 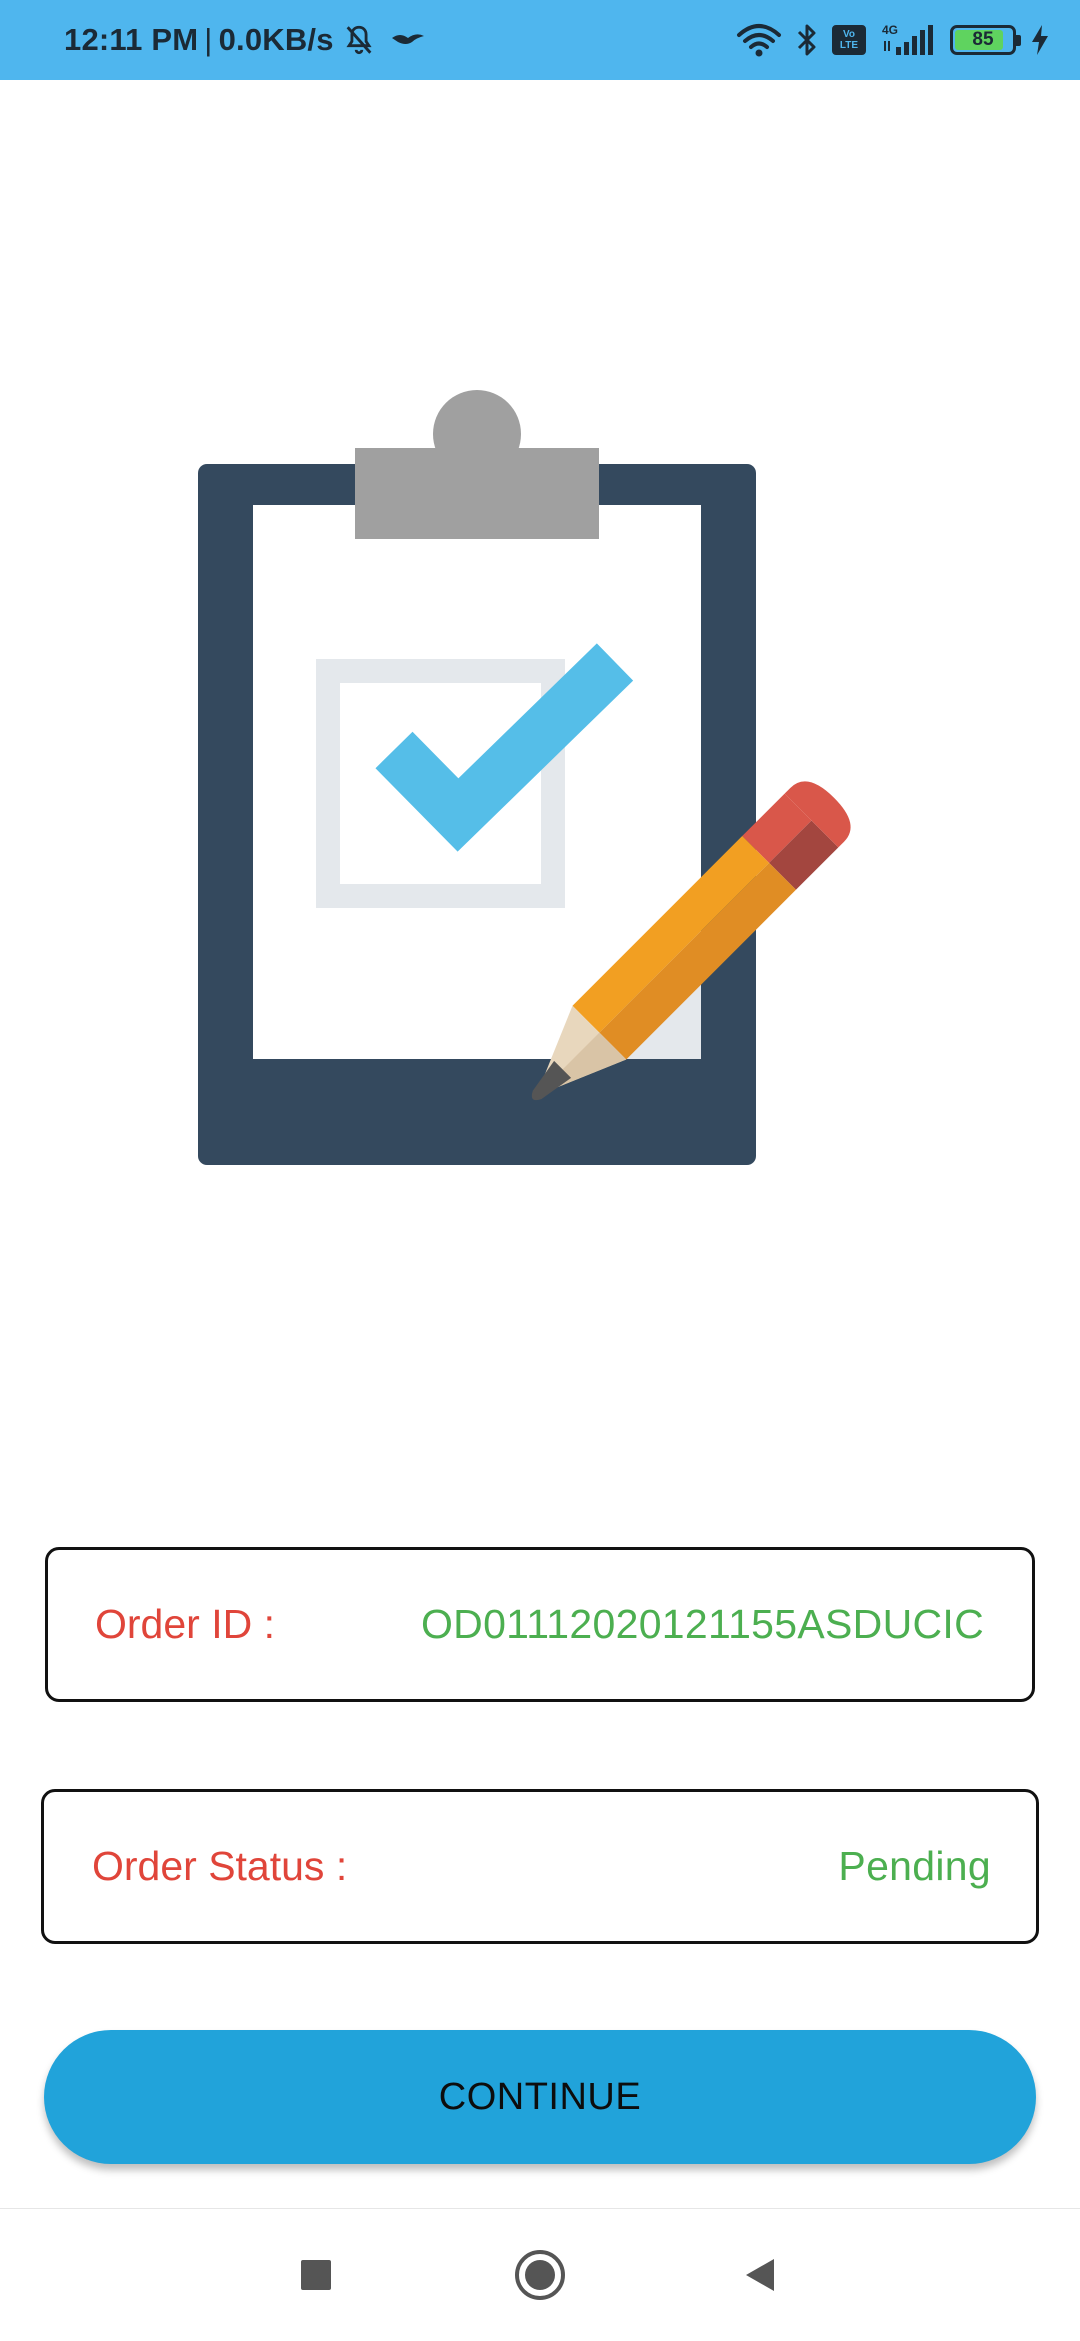 I want to click on back-button, so click(x=760, y=2275).